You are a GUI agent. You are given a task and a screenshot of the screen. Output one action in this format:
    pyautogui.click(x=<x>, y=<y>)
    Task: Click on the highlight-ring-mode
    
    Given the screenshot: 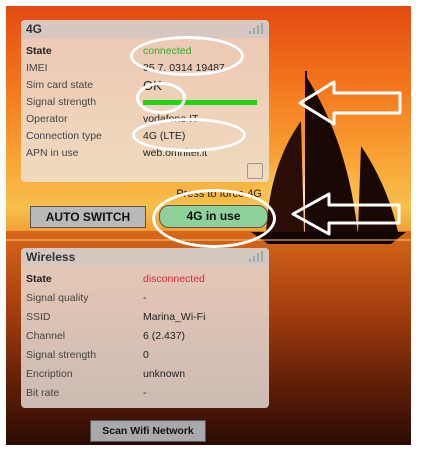 What is the action you would take?
    pyautogui.click(x=214, y=218)
    